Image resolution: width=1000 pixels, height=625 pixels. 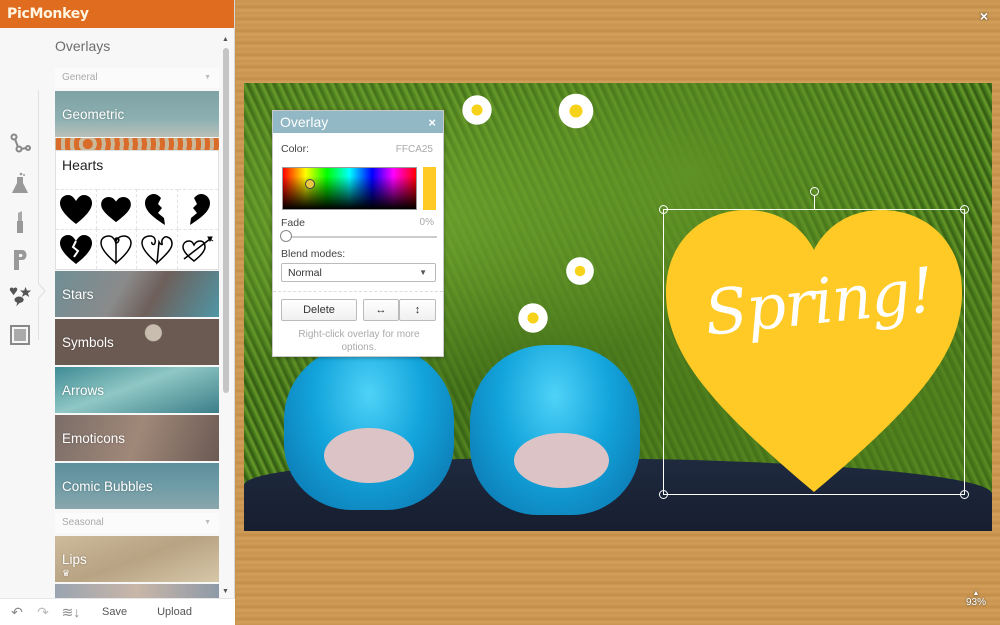 What do you see at coordinates (80, 77) in the screenshot?
I see `section-label: General` at bounding box center [80, 77].